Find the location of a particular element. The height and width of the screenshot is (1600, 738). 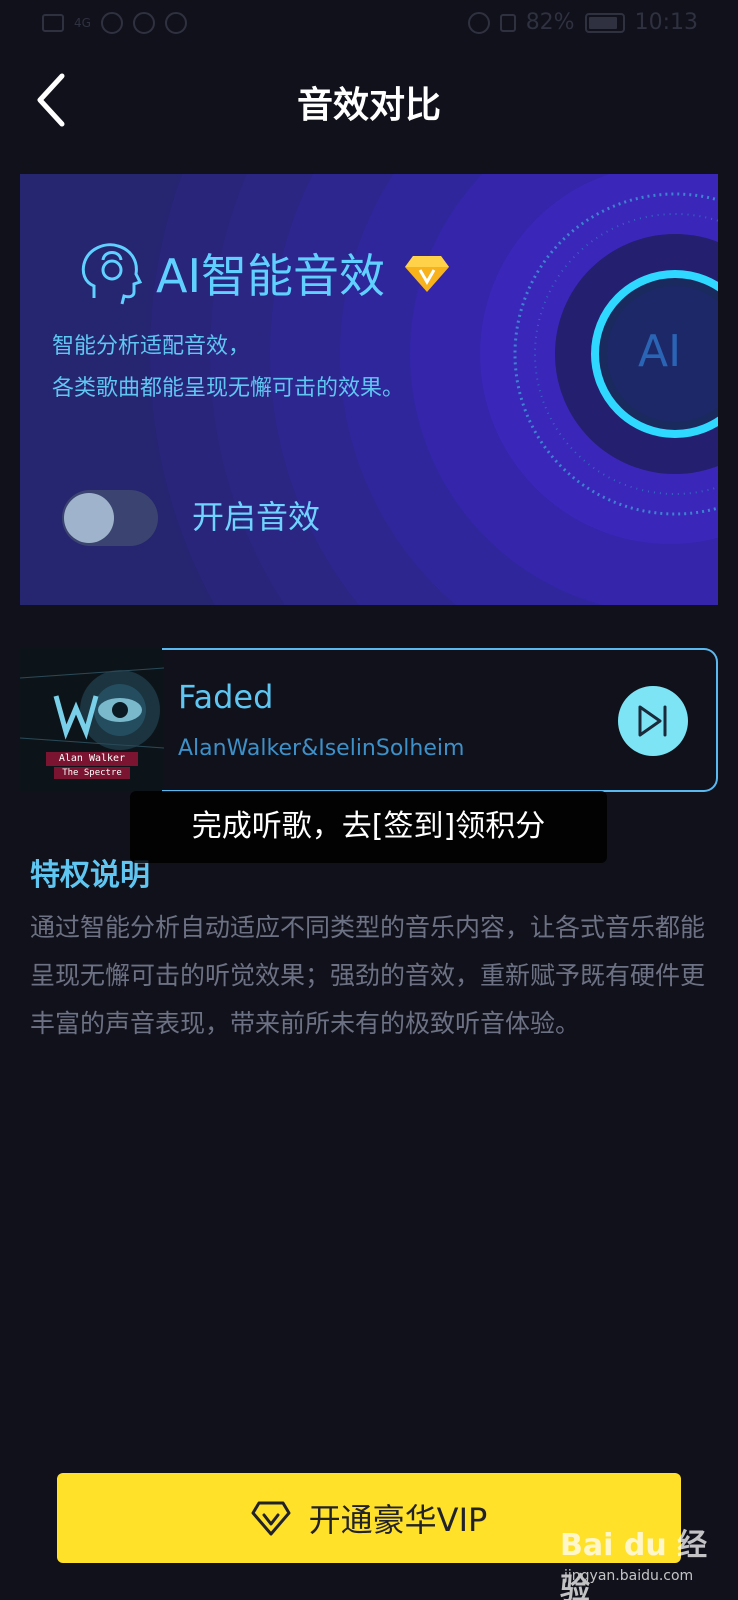

baidu-watermark: Bai du 经验 jingyan.baidu.com is located at coordinates (645, 1560).